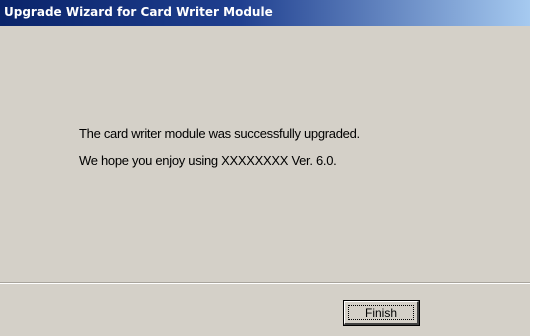 The width and height of the screenshot is (543, 336). I want to click on button-area-divider, so click(265, 283).